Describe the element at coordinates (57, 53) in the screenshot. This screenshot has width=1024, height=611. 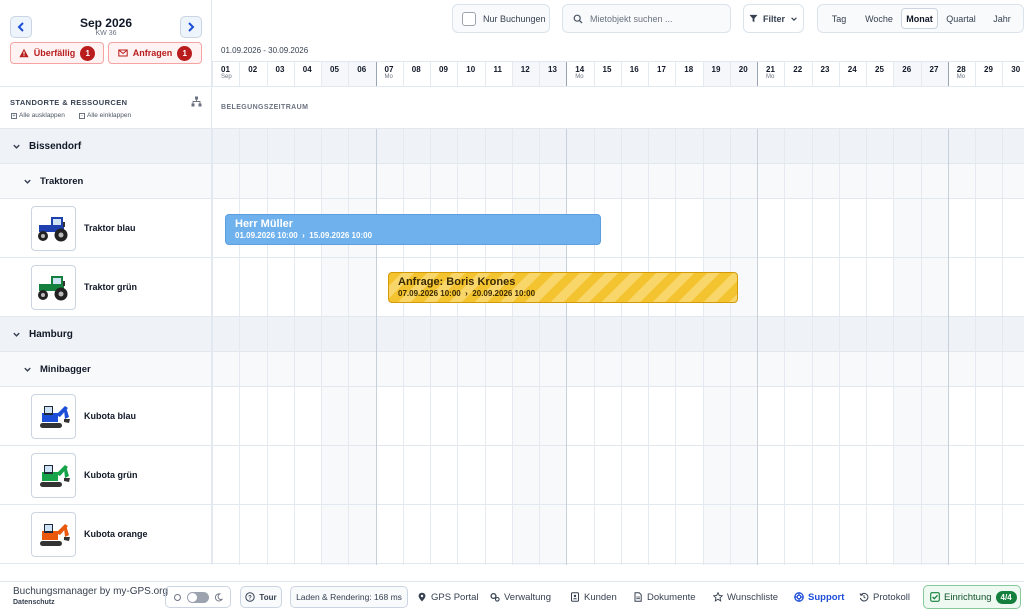
I see `overdue-button: Überfällig 1` at that location.